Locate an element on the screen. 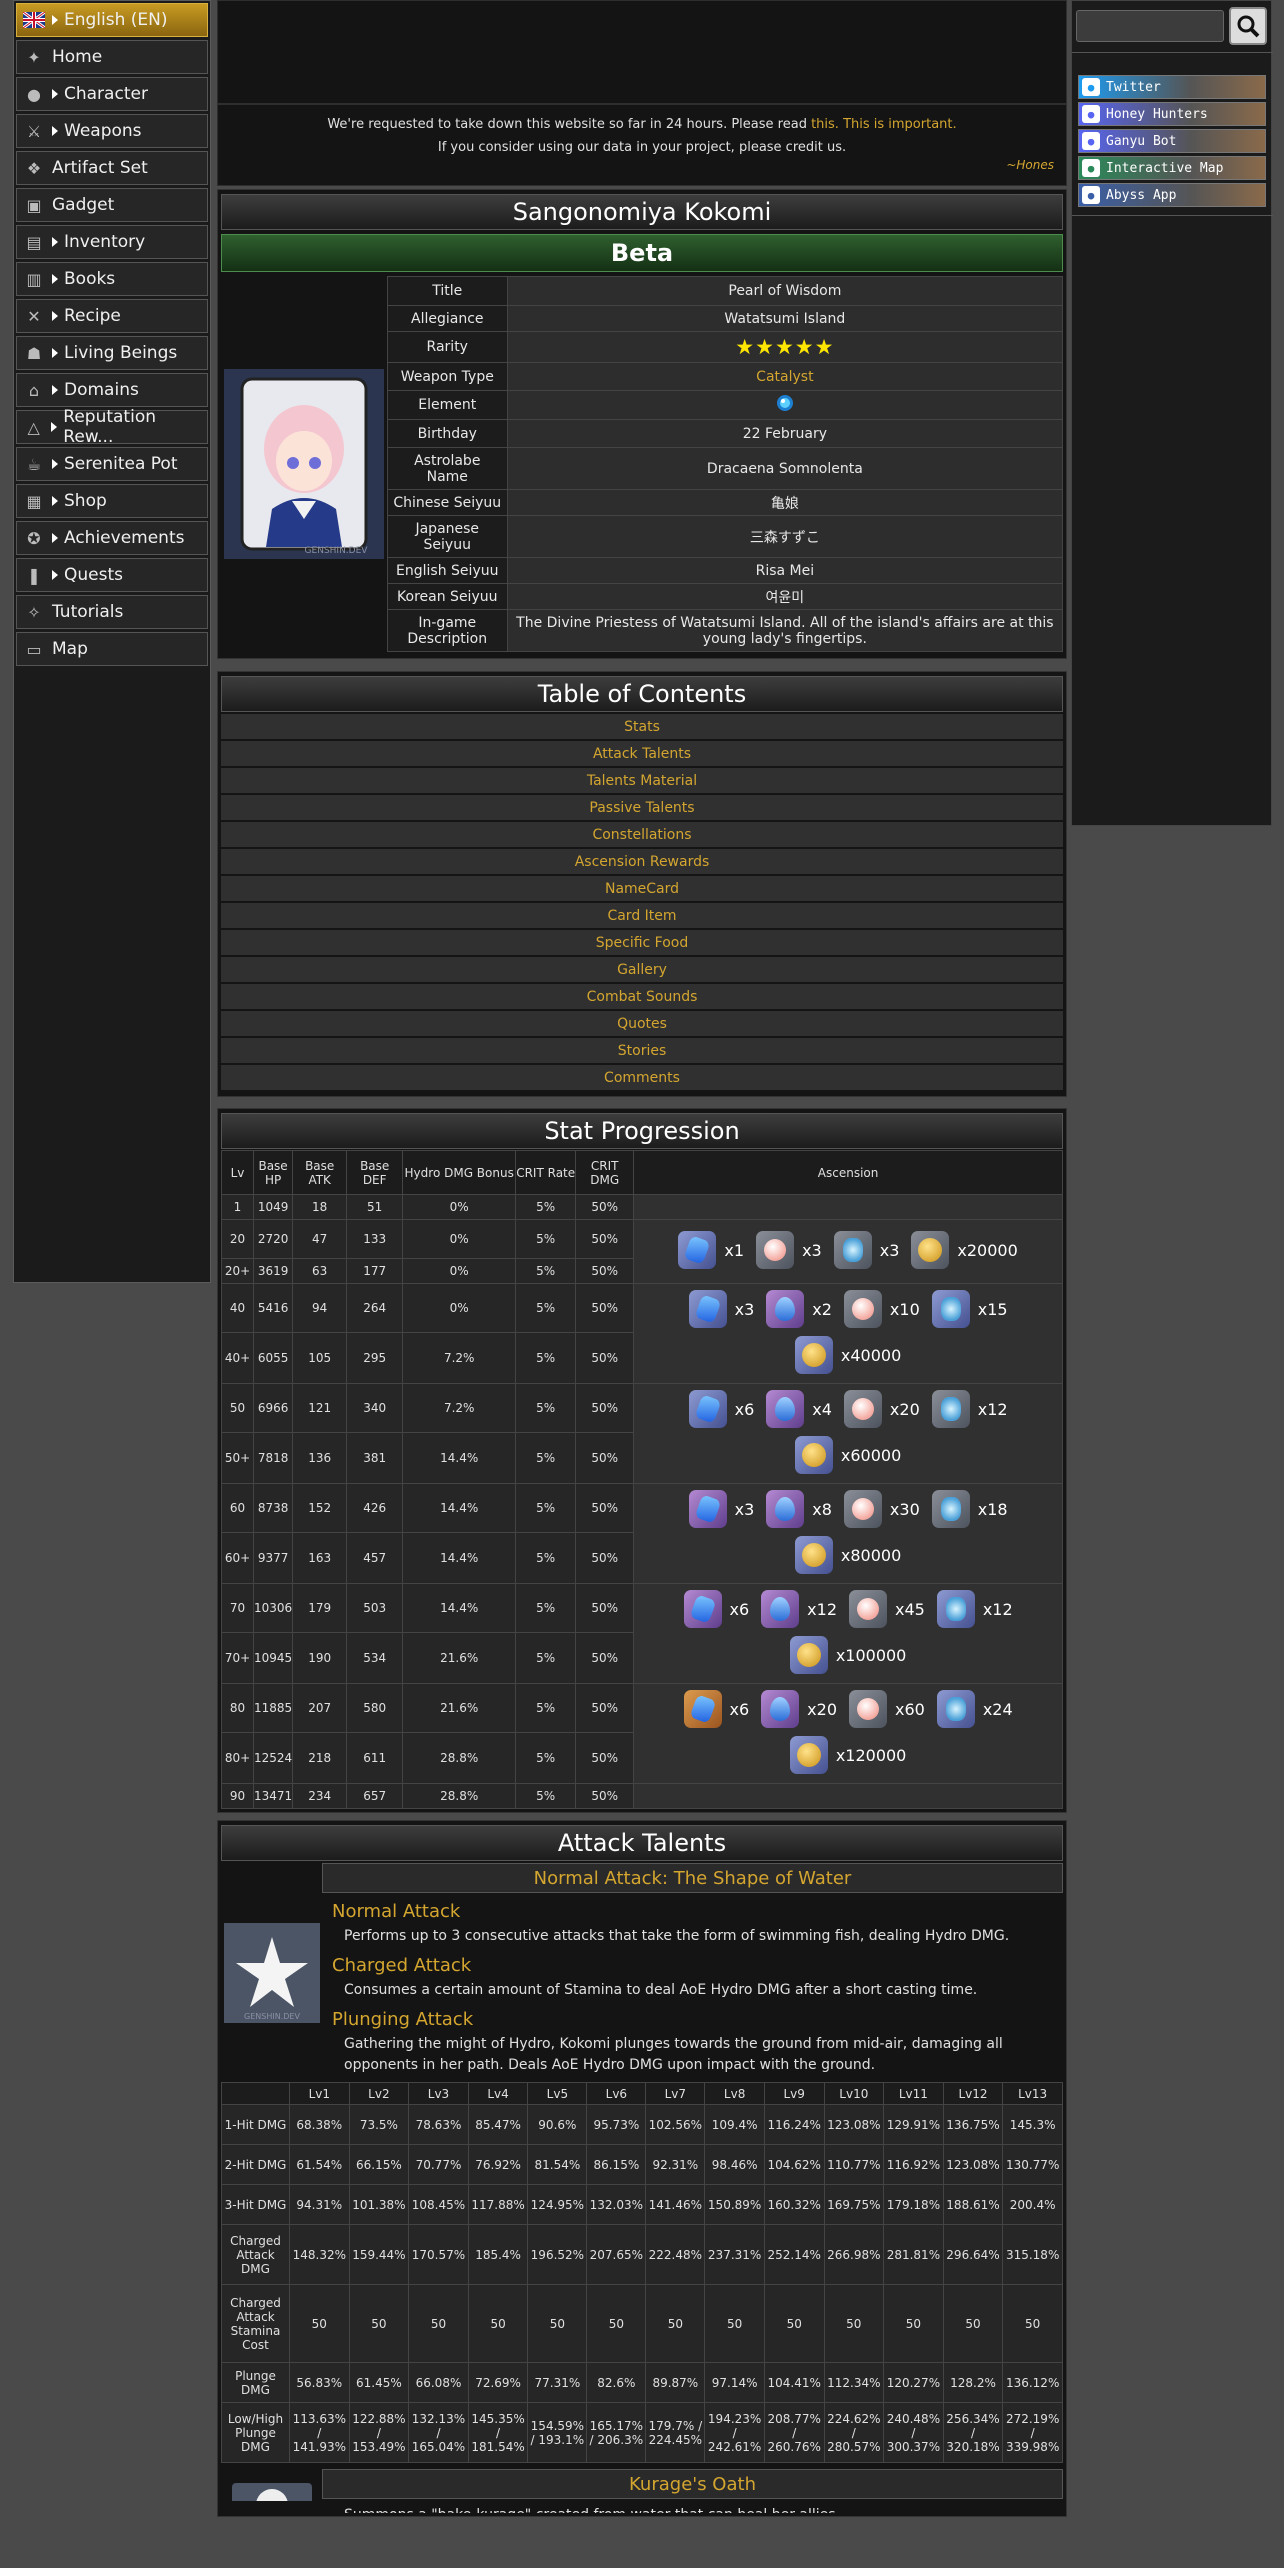 The height and width of the screenshot is (2568, 1284). notice-link: this. This is important. is located at coordinates (884, 124).